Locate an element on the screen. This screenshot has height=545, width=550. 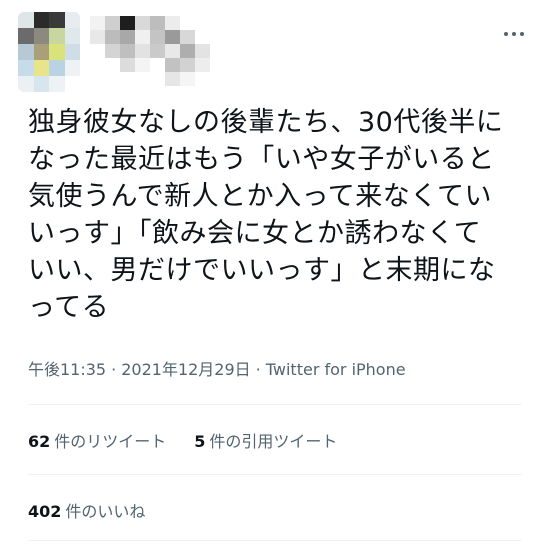
engagement-stats-row: 62 件のリツイート 5 件の引用ツイート is located at coordinates (196, 440).